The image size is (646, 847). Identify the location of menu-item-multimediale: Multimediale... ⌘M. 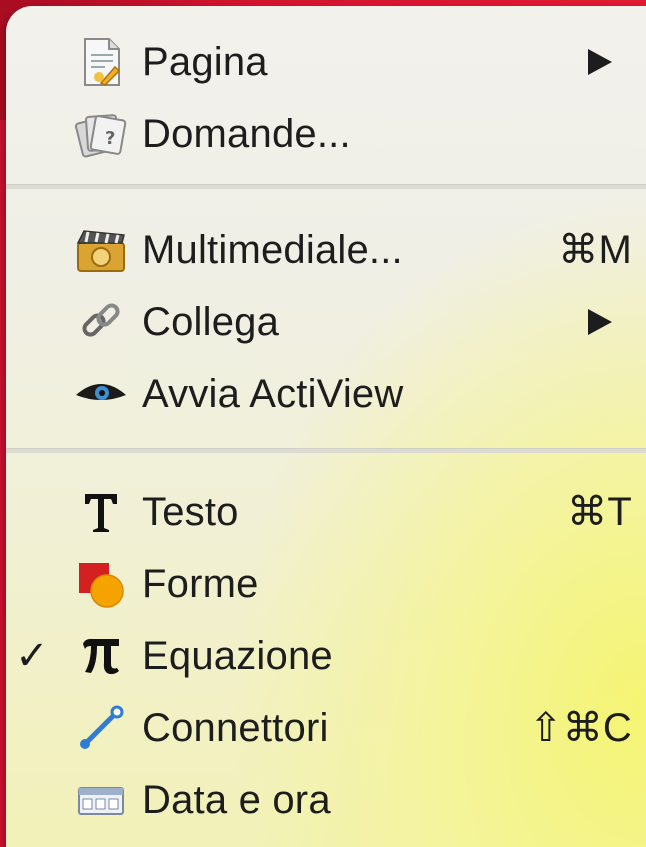
(326, 250).